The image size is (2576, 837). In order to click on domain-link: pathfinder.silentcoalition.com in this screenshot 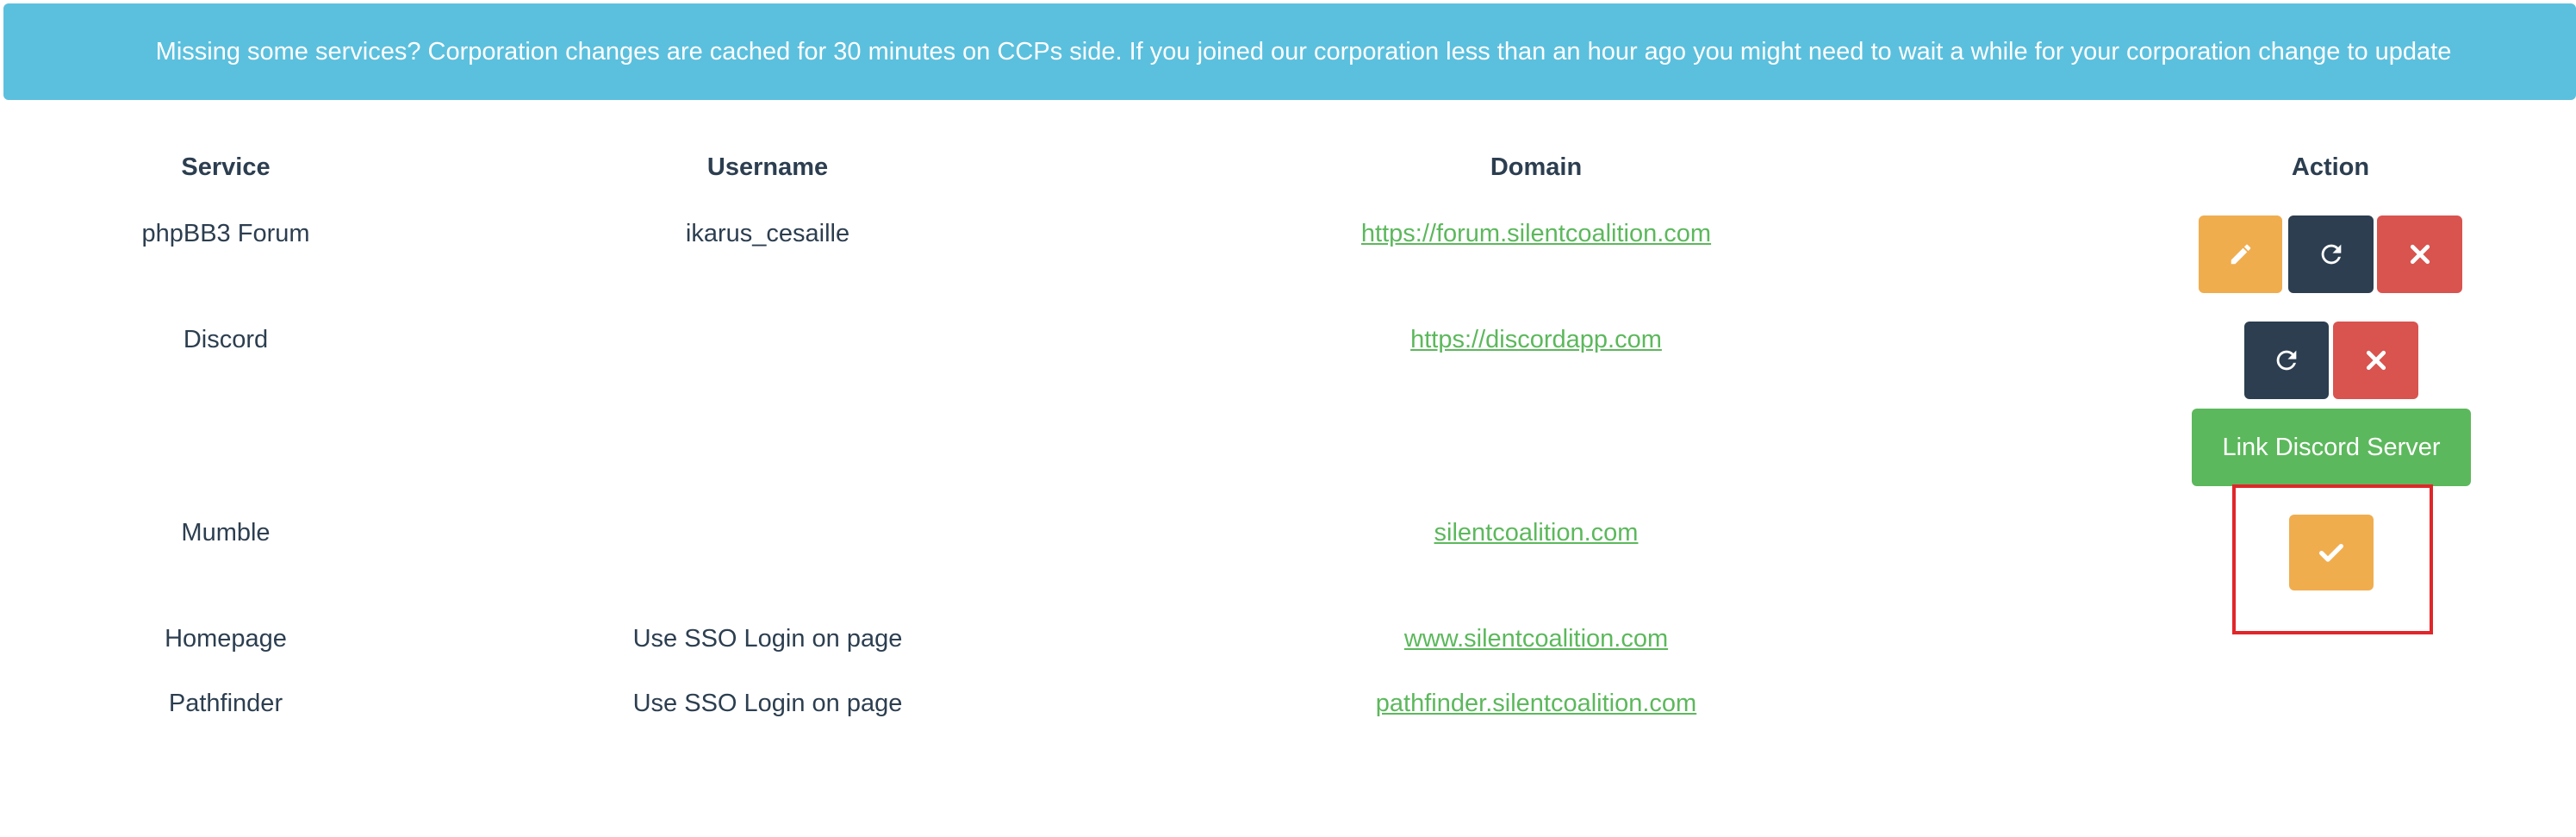, I will do `click(1536, 704)`.